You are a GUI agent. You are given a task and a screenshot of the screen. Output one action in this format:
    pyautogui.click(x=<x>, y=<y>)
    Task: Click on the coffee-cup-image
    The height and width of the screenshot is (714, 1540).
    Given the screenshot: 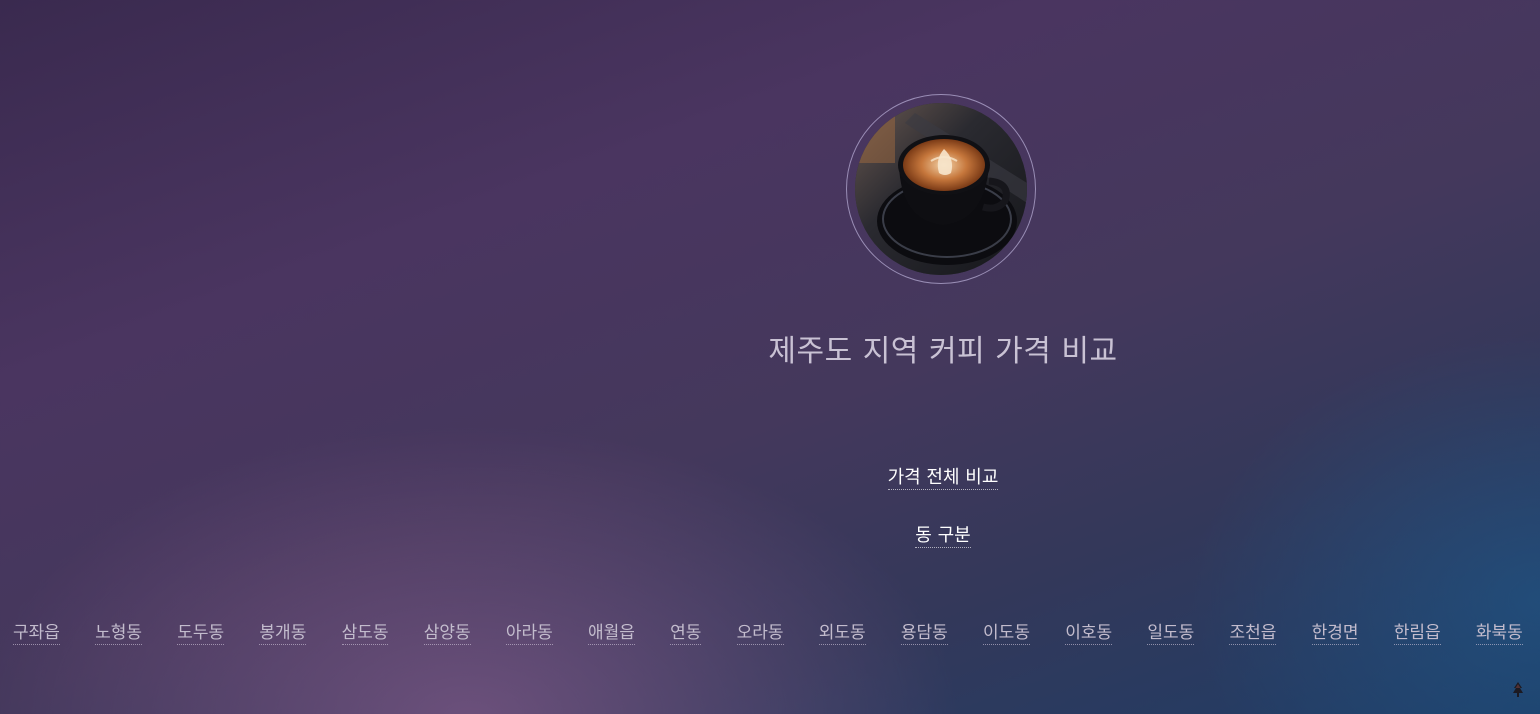 What is the action you would take?
    pyautogui.click(x=941, y=189)
    